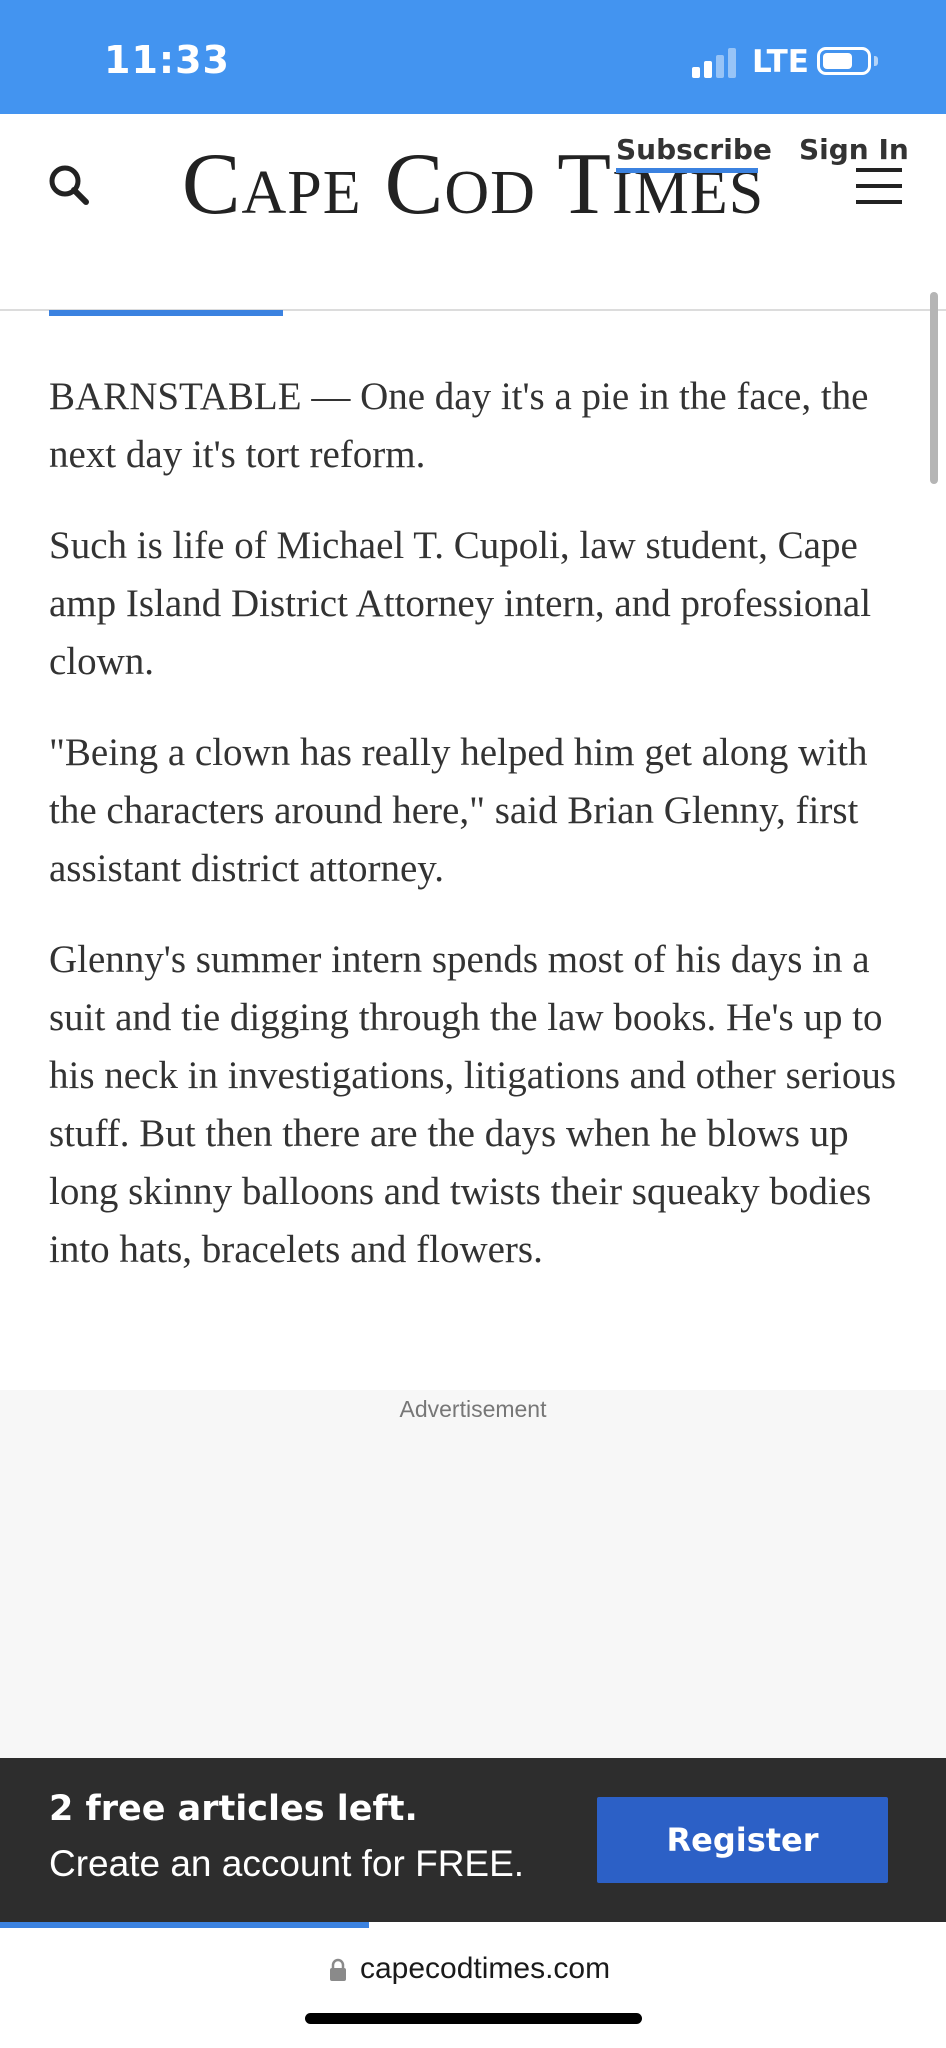 The image size is (946, 2048). Describe the element at coordinates (473, 2018) in the screenshot. I see `home-indicator` at that location.